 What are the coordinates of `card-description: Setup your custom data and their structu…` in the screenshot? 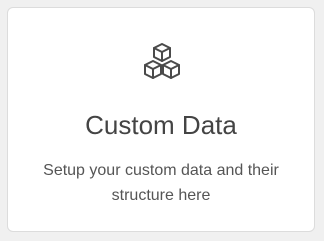 It's located at (161, 183).